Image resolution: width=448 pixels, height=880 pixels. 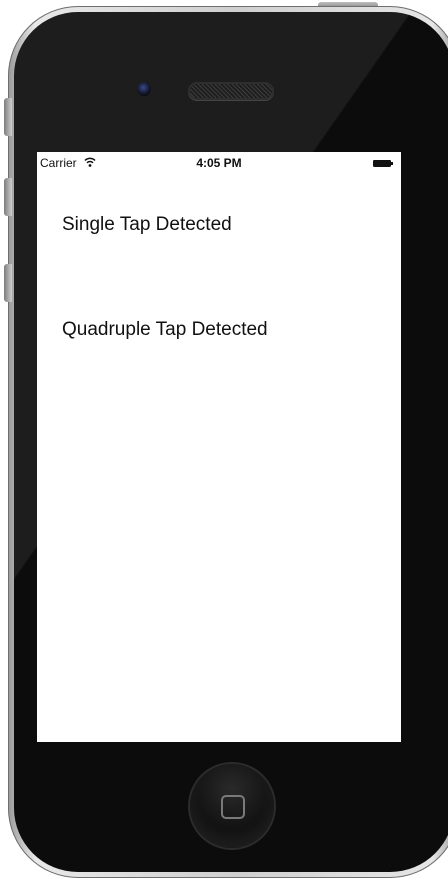 What do you see at coordinates (231, 91) in the screenshot?
I see `earpiece-speaker-icon` at bounding box center [231, 91].